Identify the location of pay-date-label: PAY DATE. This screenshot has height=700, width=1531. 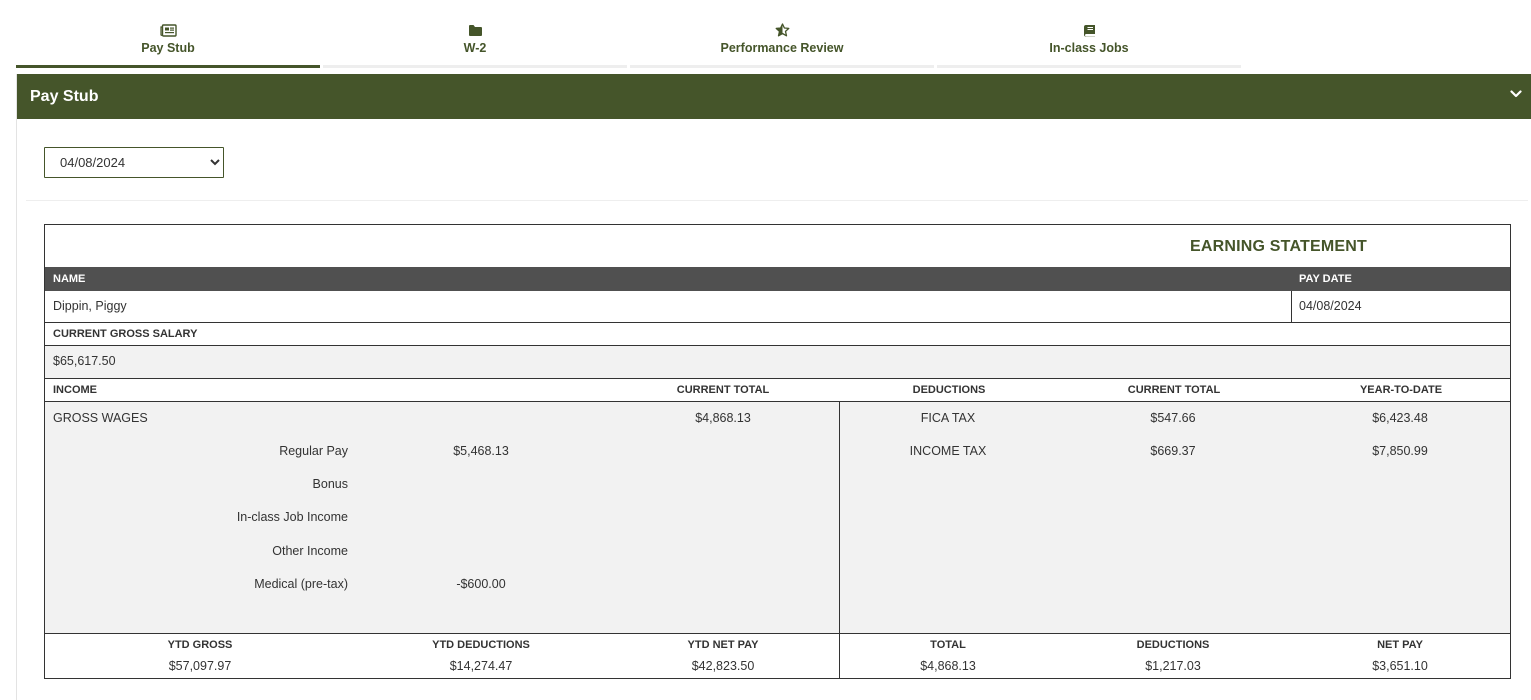
(1325, 279).